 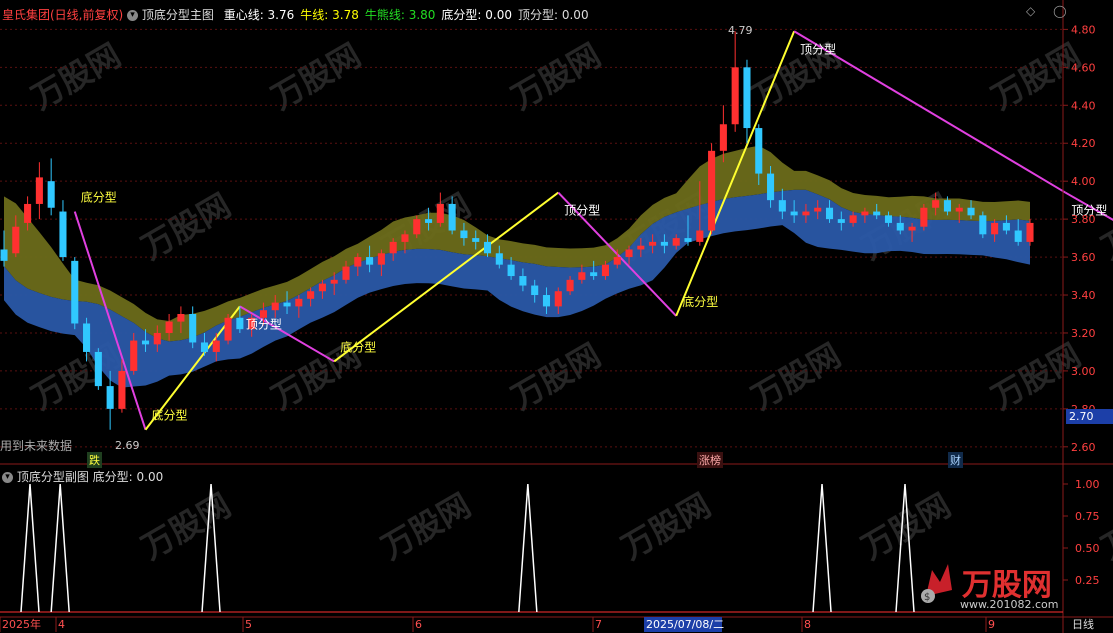 I want to click on header-item-0: 重心线: 3.76, so click(x=259, y=15).